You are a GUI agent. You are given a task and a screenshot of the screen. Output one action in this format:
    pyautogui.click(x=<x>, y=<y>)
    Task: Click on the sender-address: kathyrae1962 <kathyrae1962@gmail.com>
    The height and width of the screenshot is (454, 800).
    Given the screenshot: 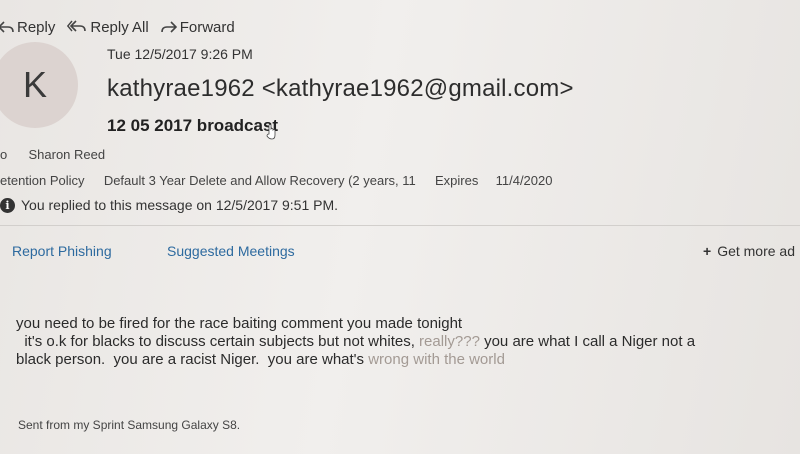 What is the action you would take?
    pyautogui.click(x=340, y=89)
    